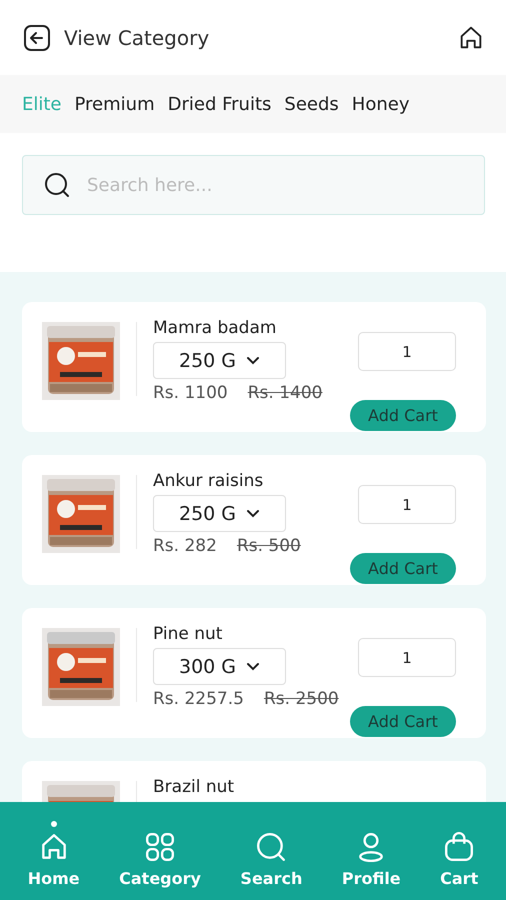 The width and height of the screenshot is (506, 900). I want to click on original-price: Rs. 500, so click(268, 546).